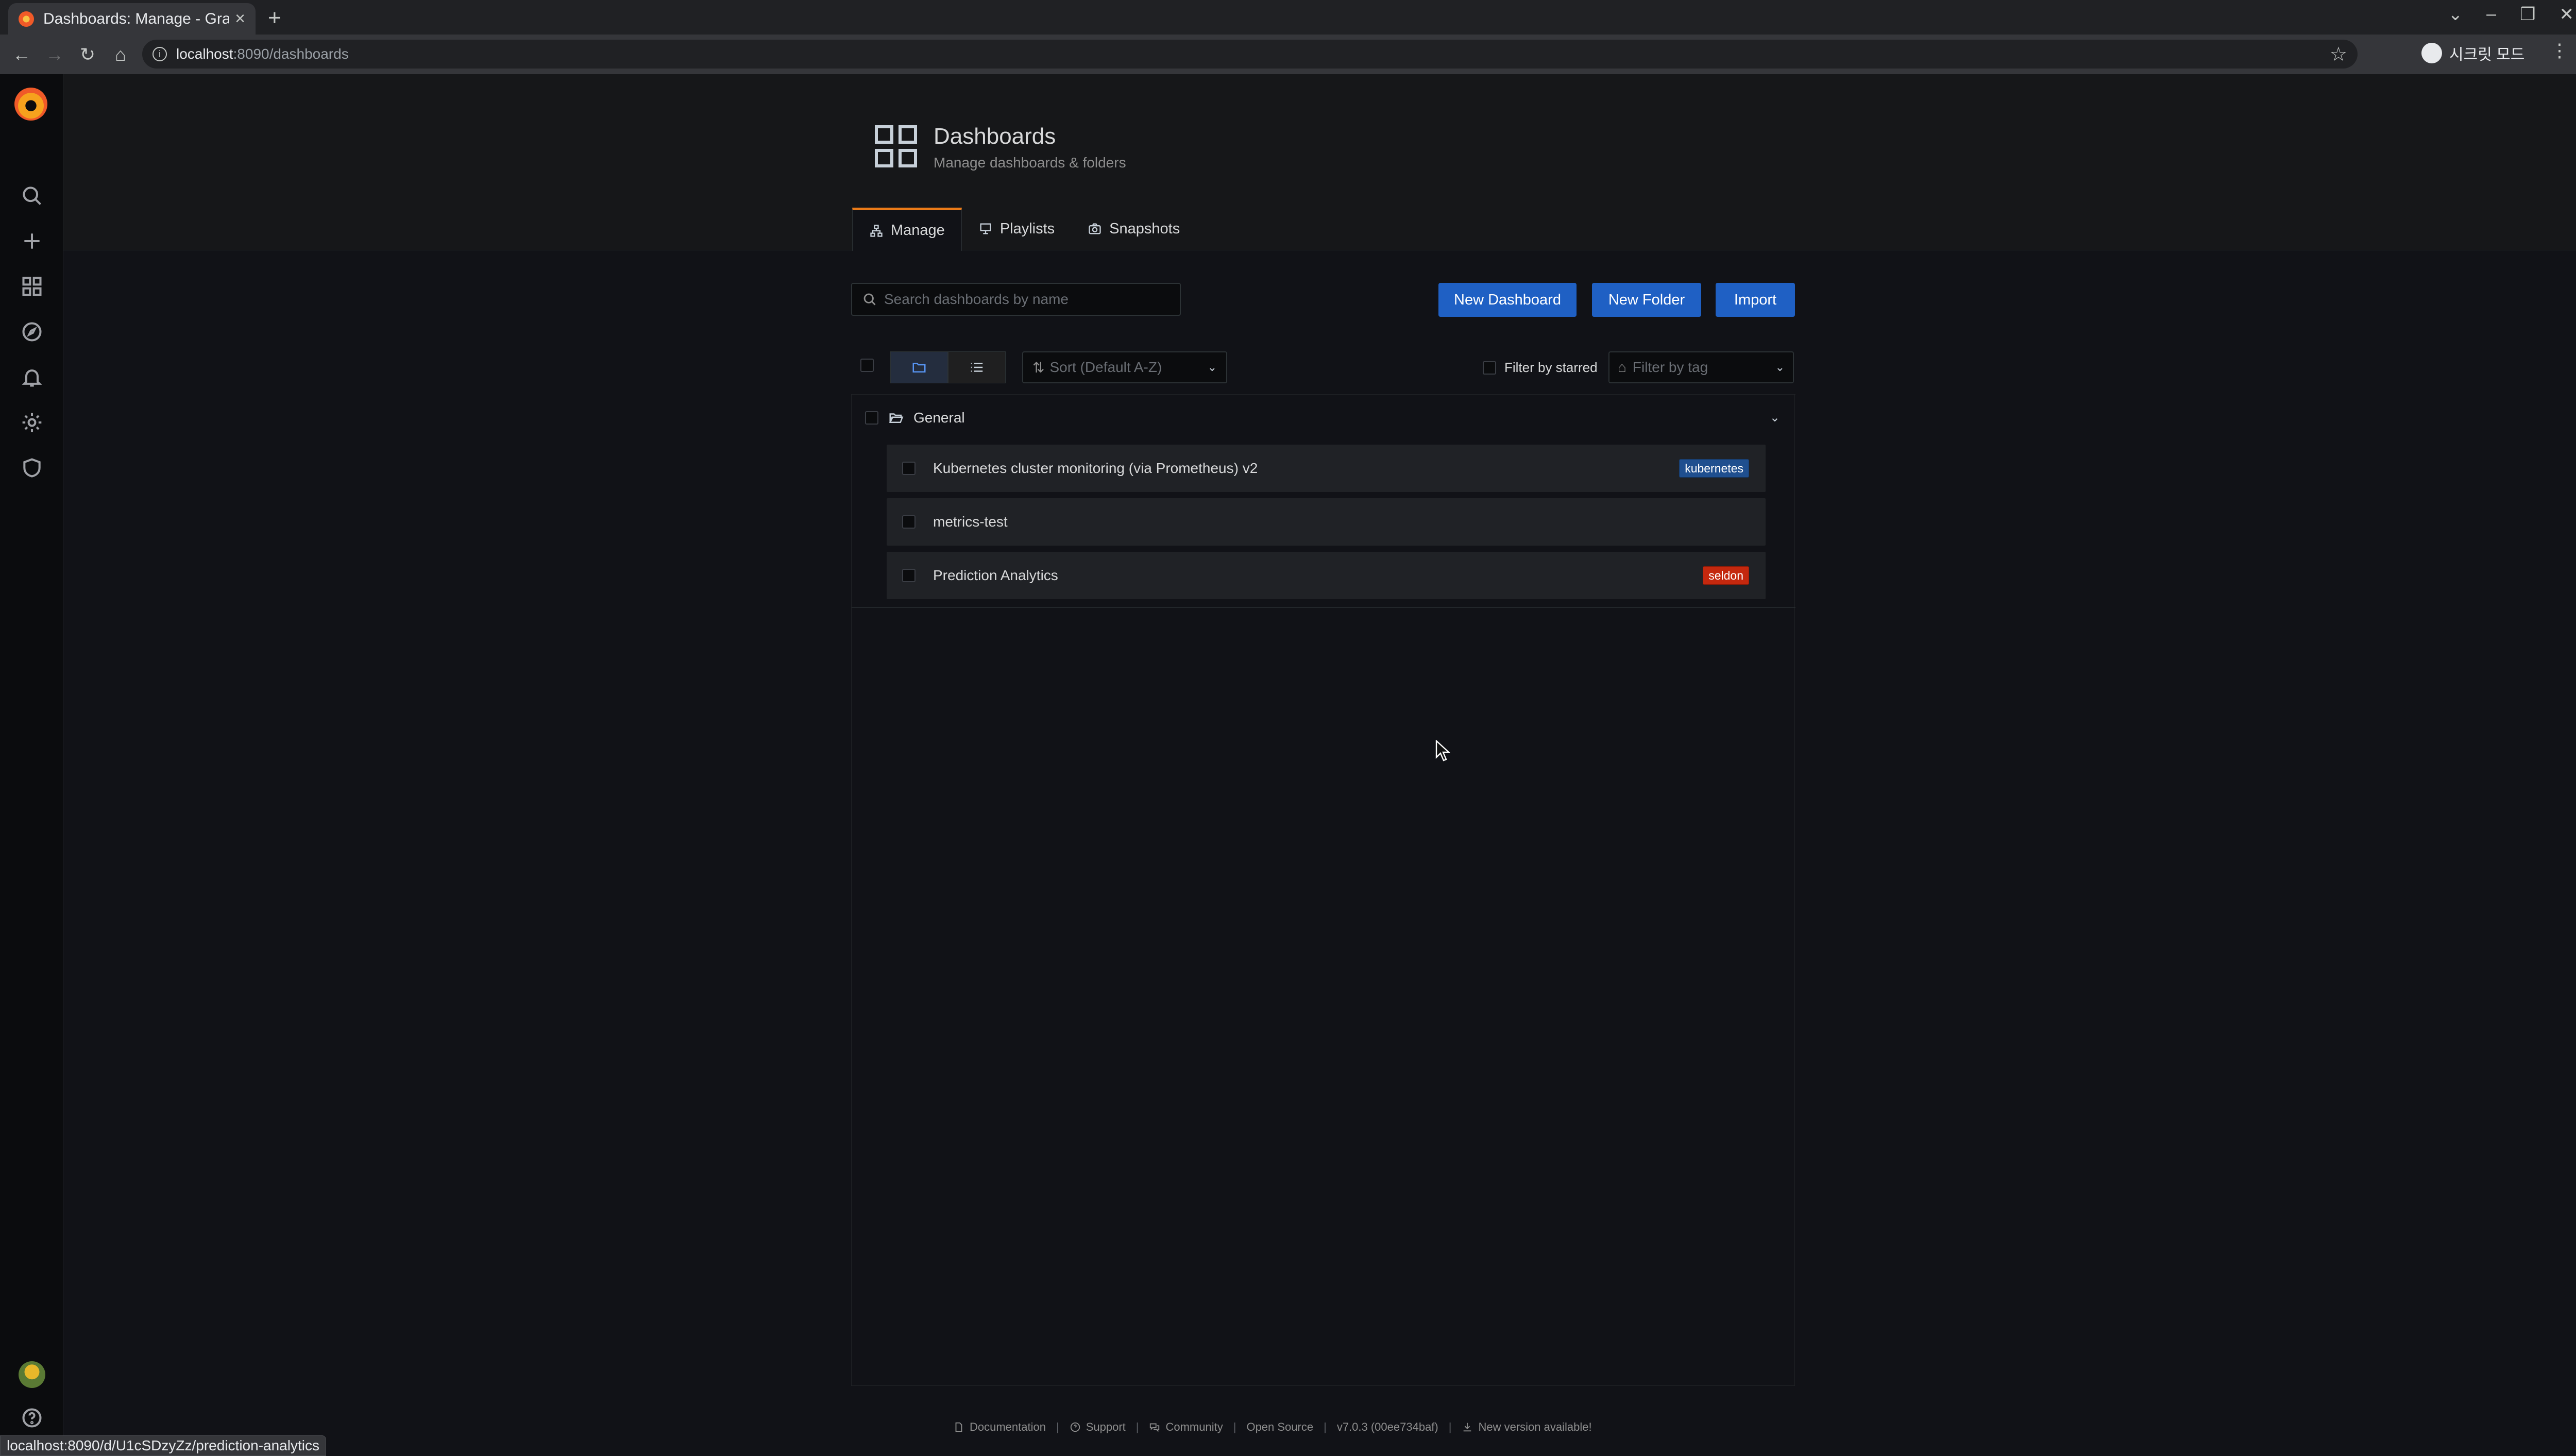  I want to click on back-icon: ←, so click(21, 55).